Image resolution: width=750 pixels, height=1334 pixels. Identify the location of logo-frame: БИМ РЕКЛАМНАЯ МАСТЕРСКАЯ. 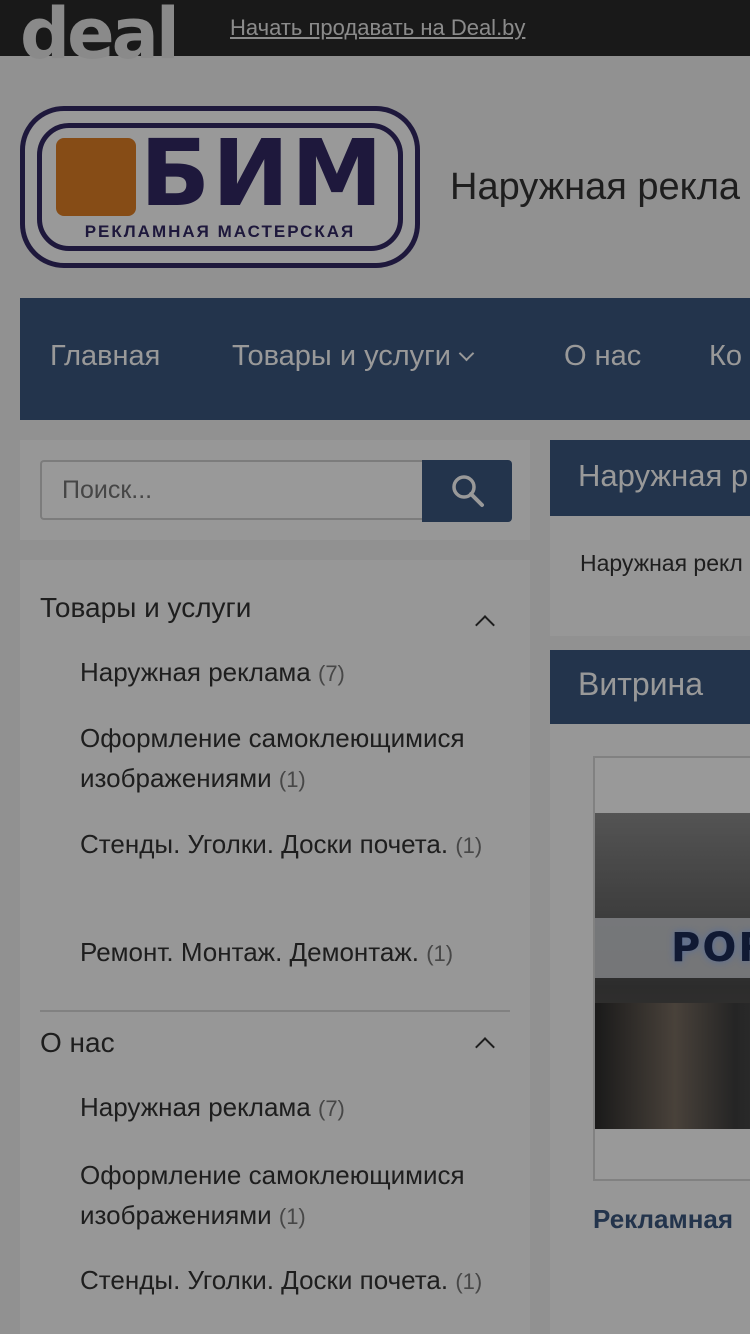
(220, 187).